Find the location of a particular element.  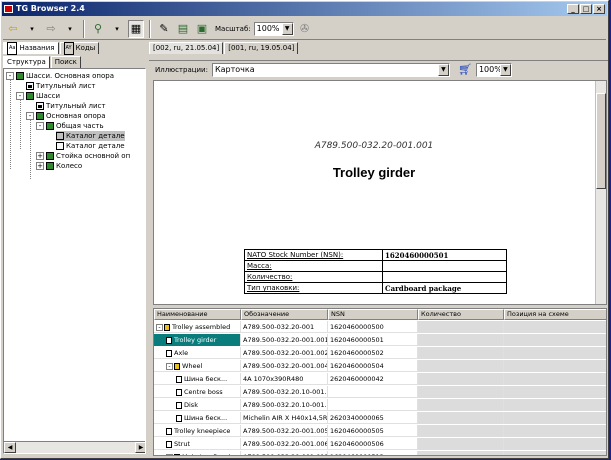

cell-name: Axle is located at coordinates (197, 353).